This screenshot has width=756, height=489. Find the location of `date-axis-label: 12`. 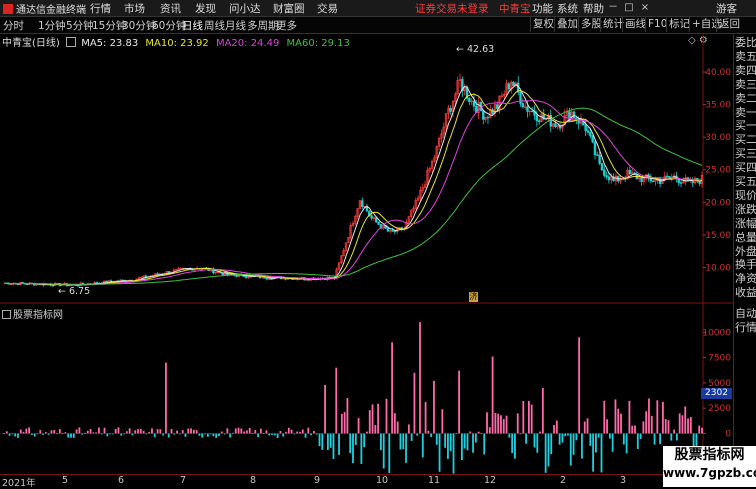

date-axis-label: 12 is located at coordinates (490, 480).